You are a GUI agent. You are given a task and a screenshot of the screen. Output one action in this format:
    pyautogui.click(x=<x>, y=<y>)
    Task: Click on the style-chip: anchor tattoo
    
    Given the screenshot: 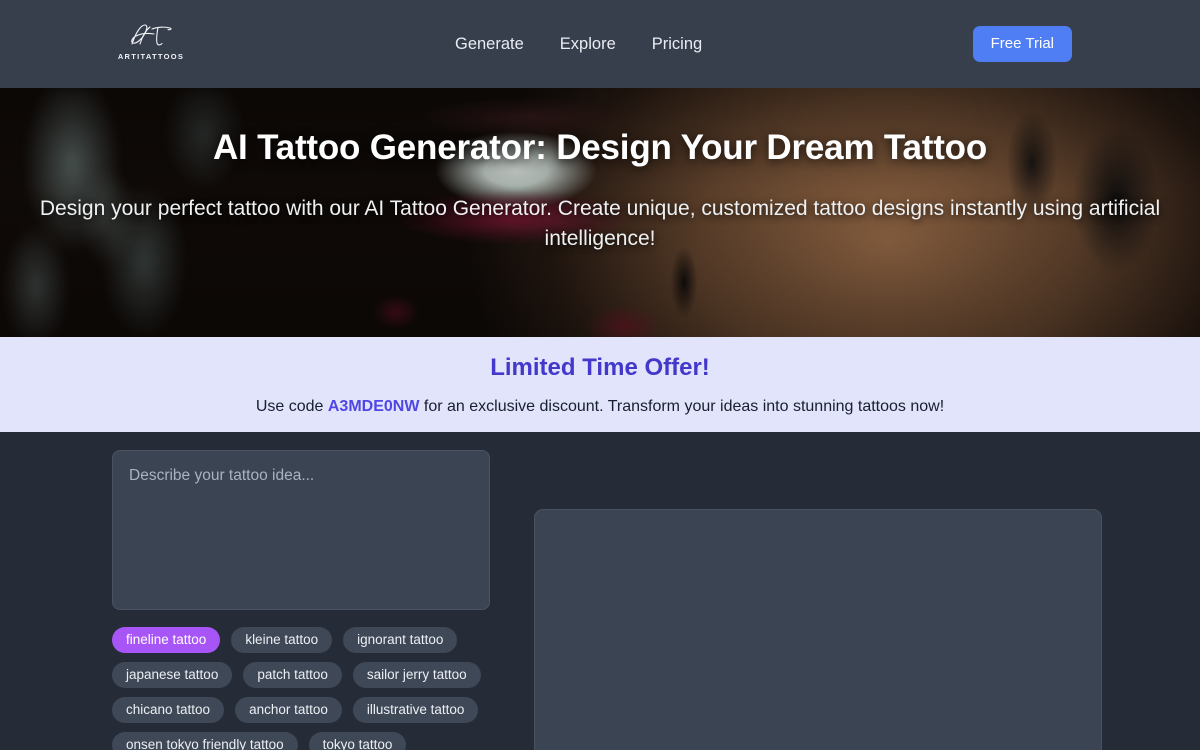 What is the action you would take?
    pyautogui.click(x=288, y=710)
    